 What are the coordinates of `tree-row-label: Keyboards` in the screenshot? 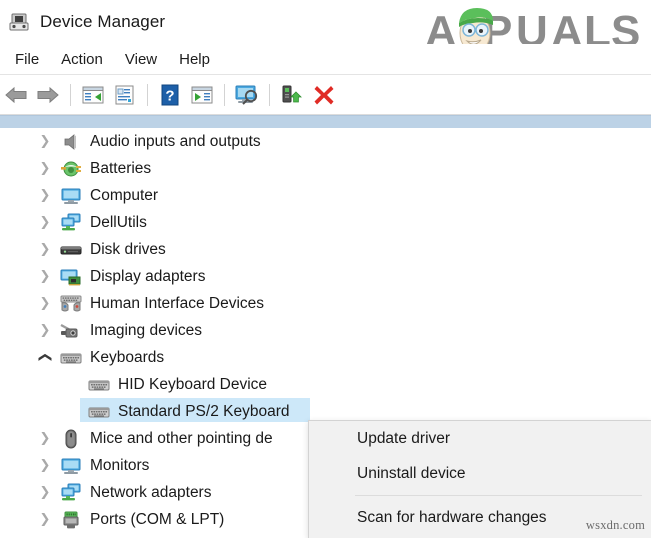 It's located at (127, 357).